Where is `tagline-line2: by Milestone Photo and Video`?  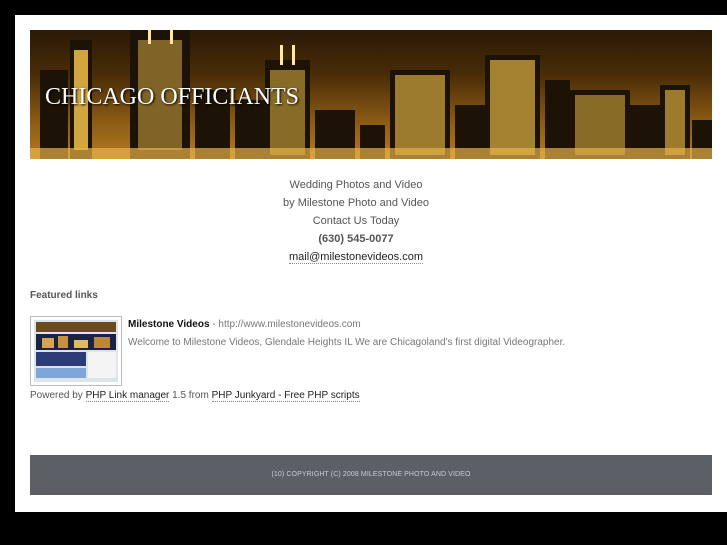 tagline-line2: by Milestone Photo and Video is located at coordinates (356, 203).